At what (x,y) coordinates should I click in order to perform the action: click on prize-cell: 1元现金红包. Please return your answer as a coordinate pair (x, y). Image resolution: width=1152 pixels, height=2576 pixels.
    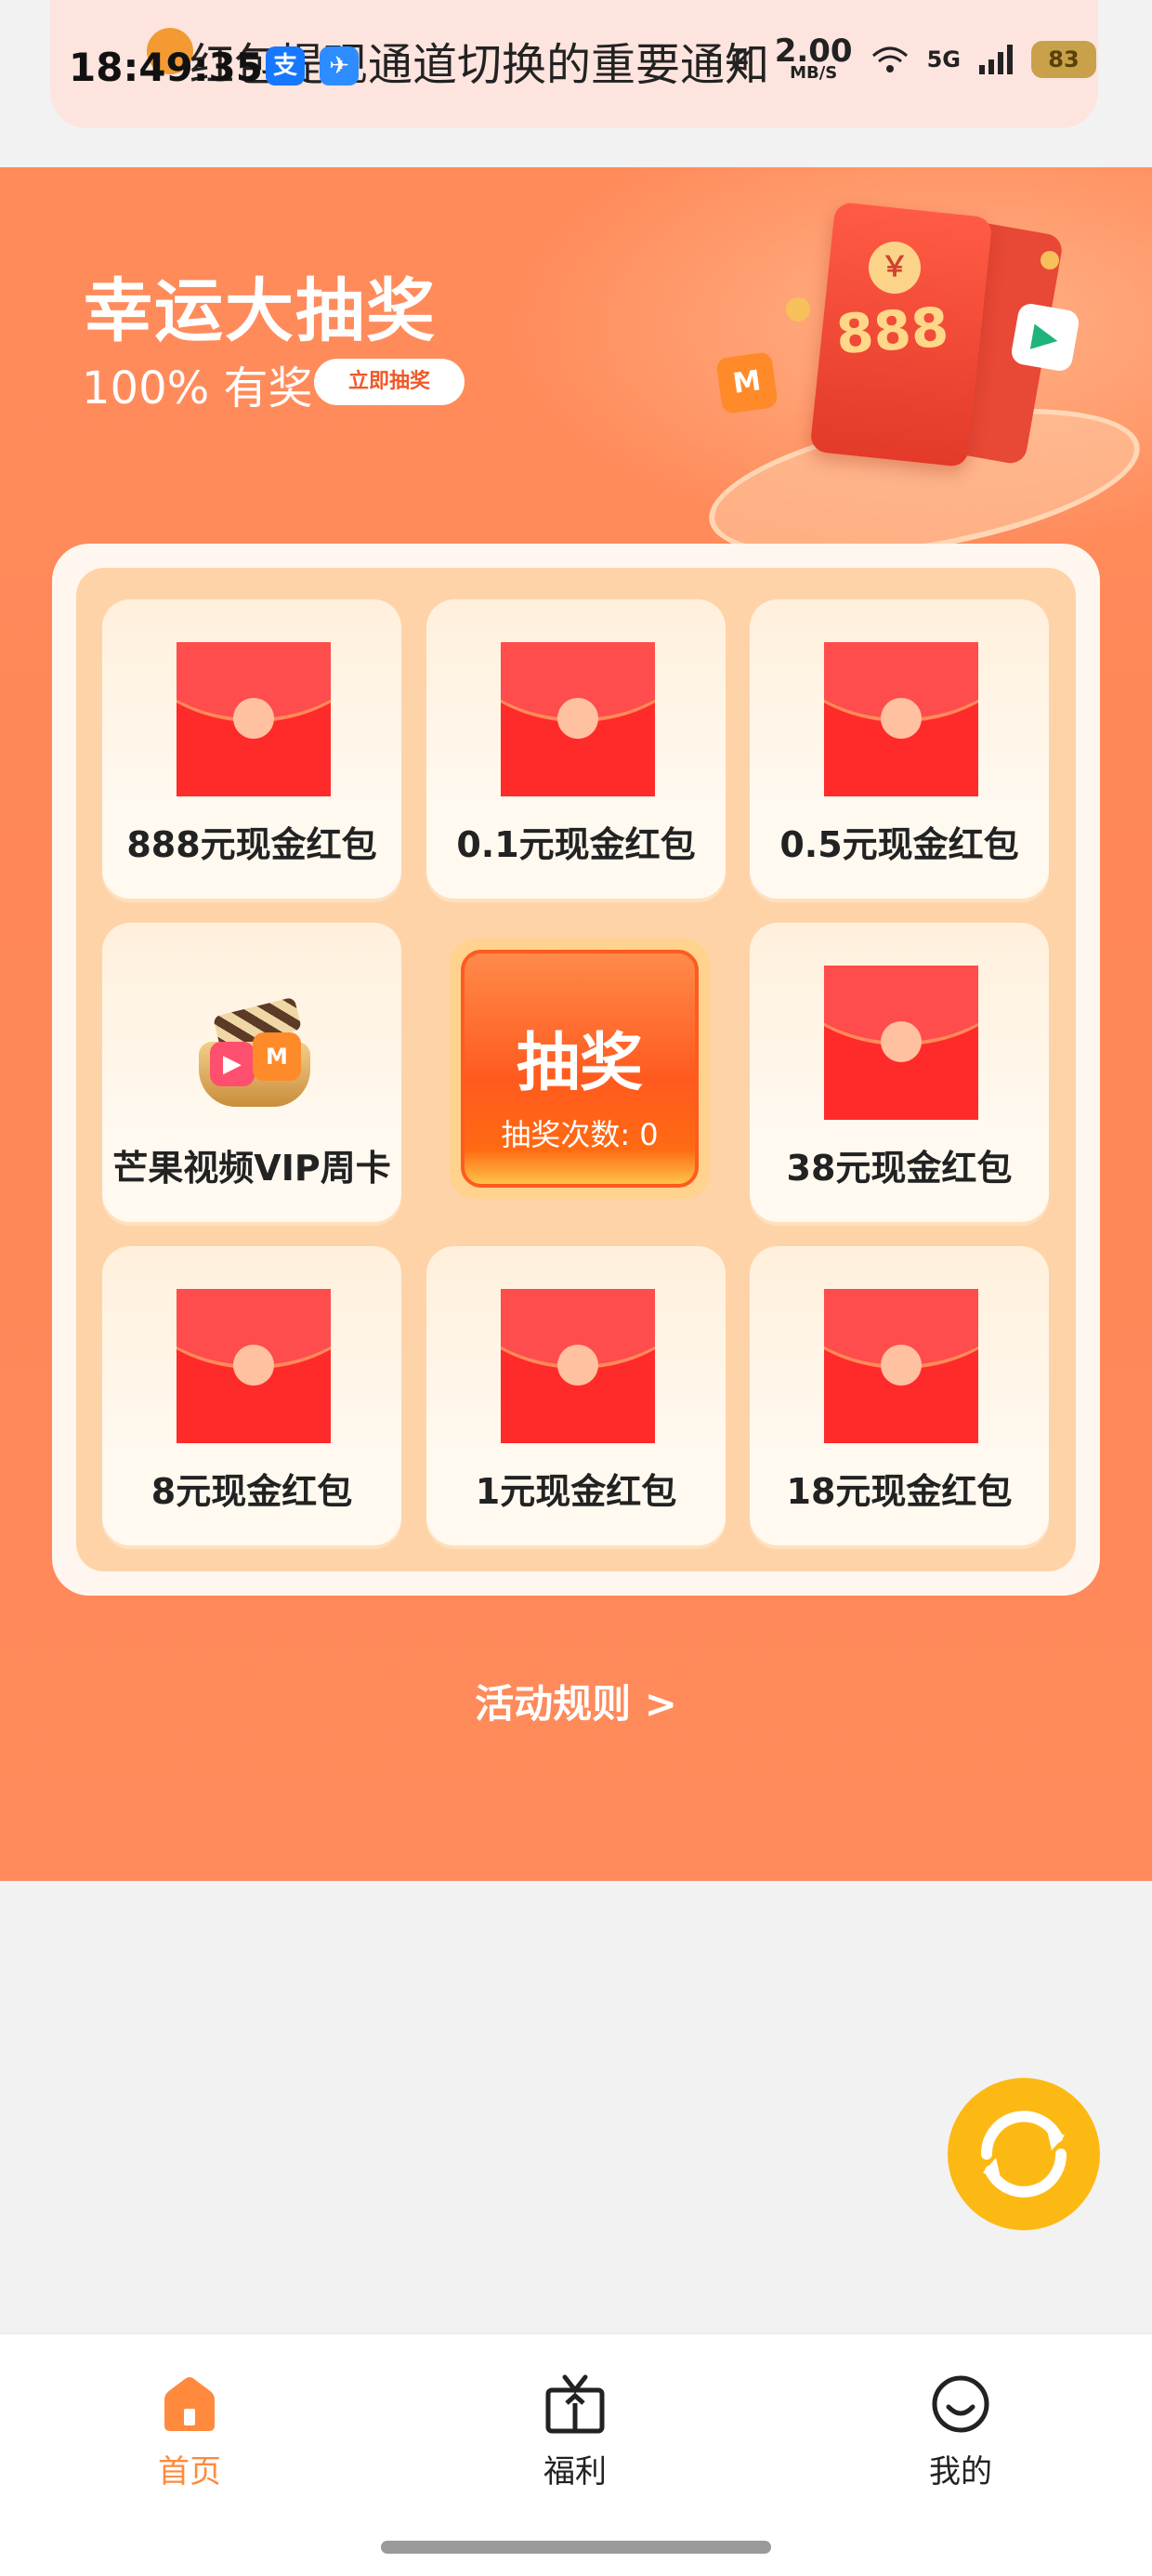
    Looking at the image, I should click on (576, 1395).